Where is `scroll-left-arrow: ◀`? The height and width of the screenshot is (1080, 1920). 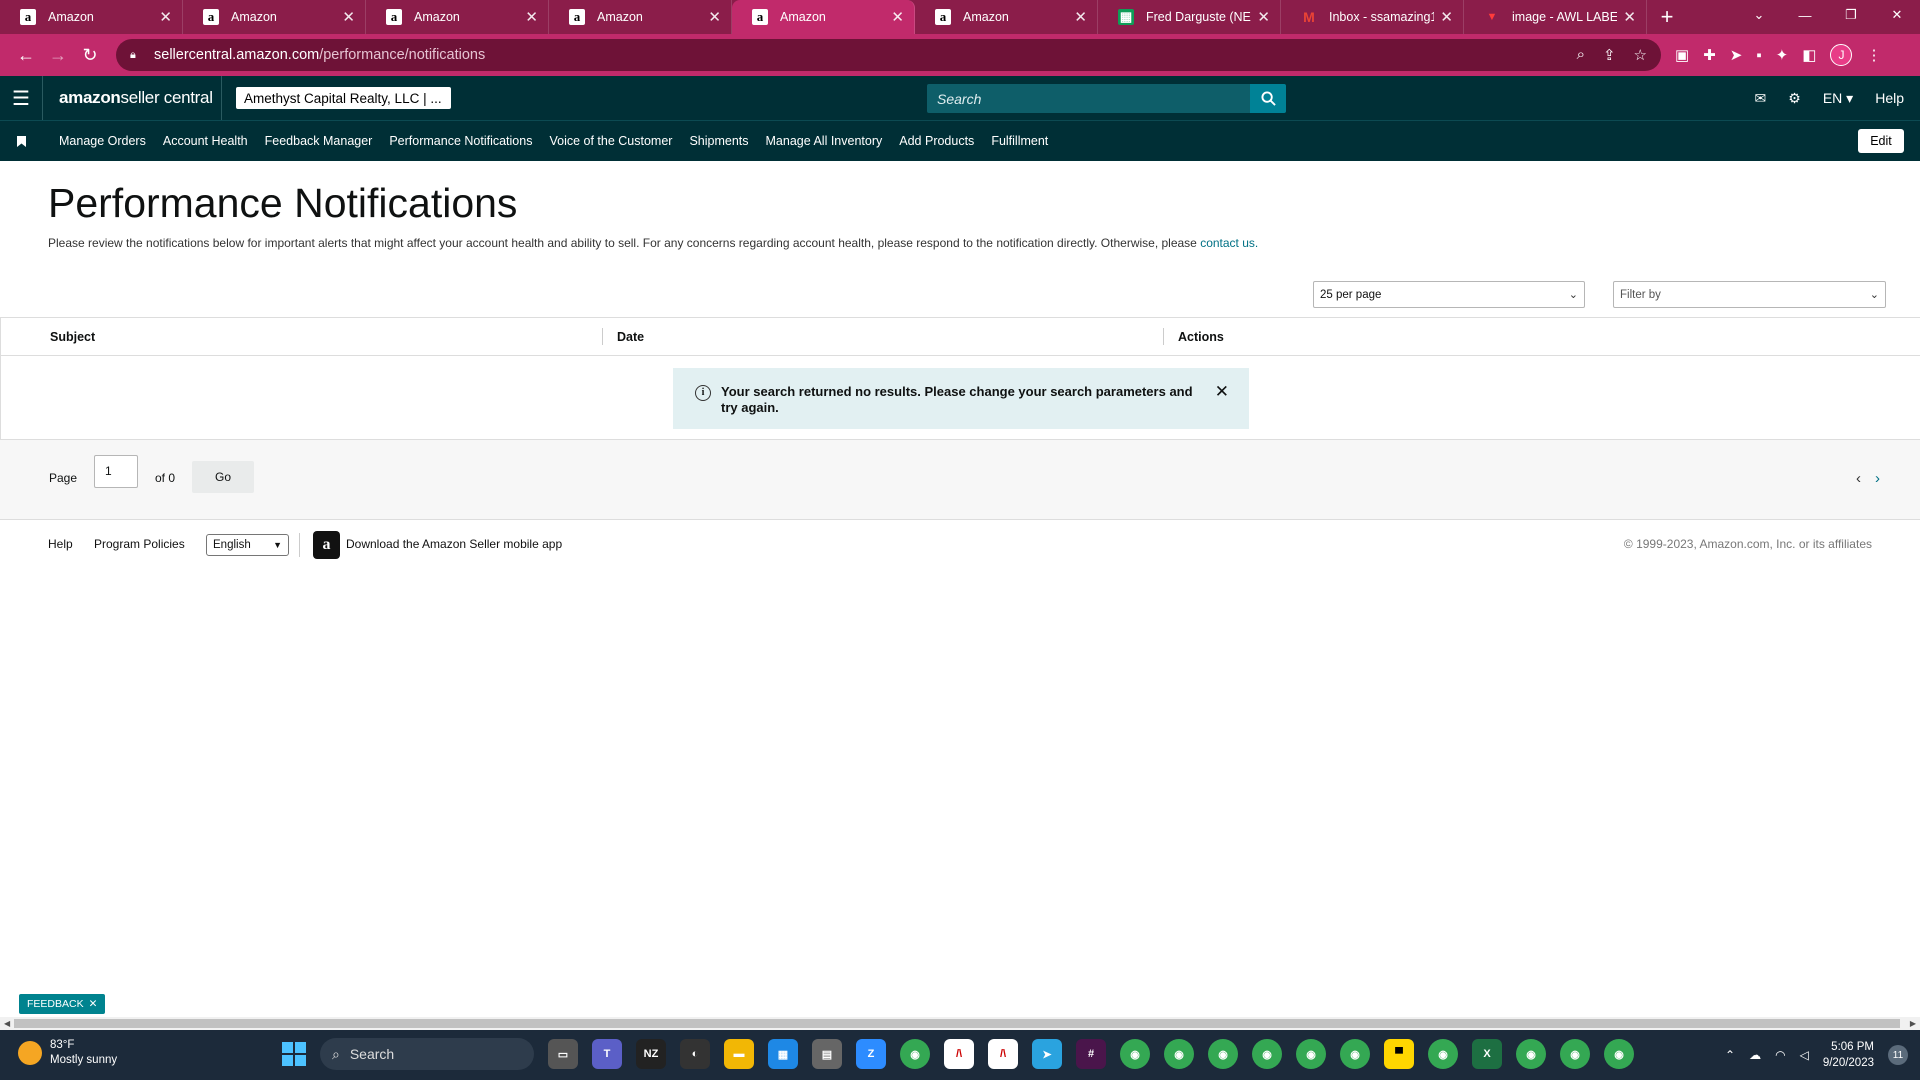
scroll-left-arrow: ◀ is located at coordinates (7, 1023).